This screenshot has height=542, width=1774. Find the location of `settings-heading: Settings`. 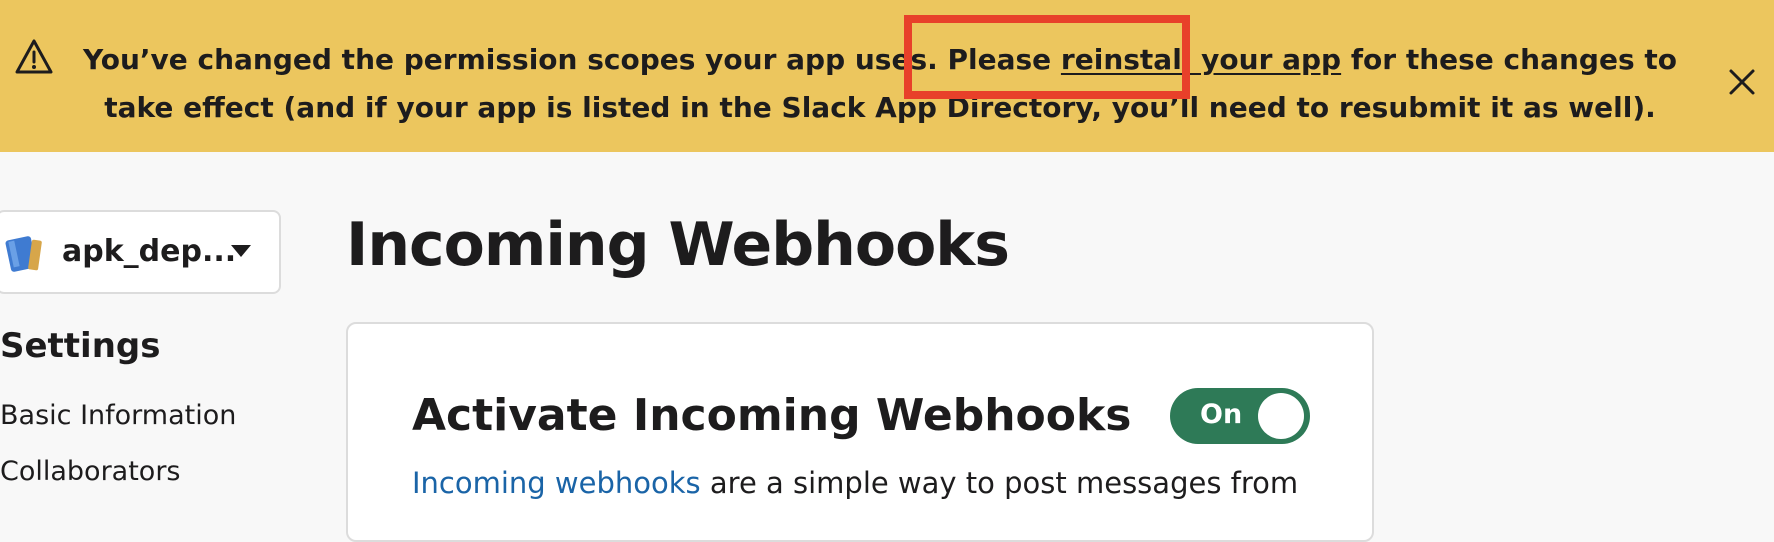

settings-heading: Settings is located at coordinates (80, 346).